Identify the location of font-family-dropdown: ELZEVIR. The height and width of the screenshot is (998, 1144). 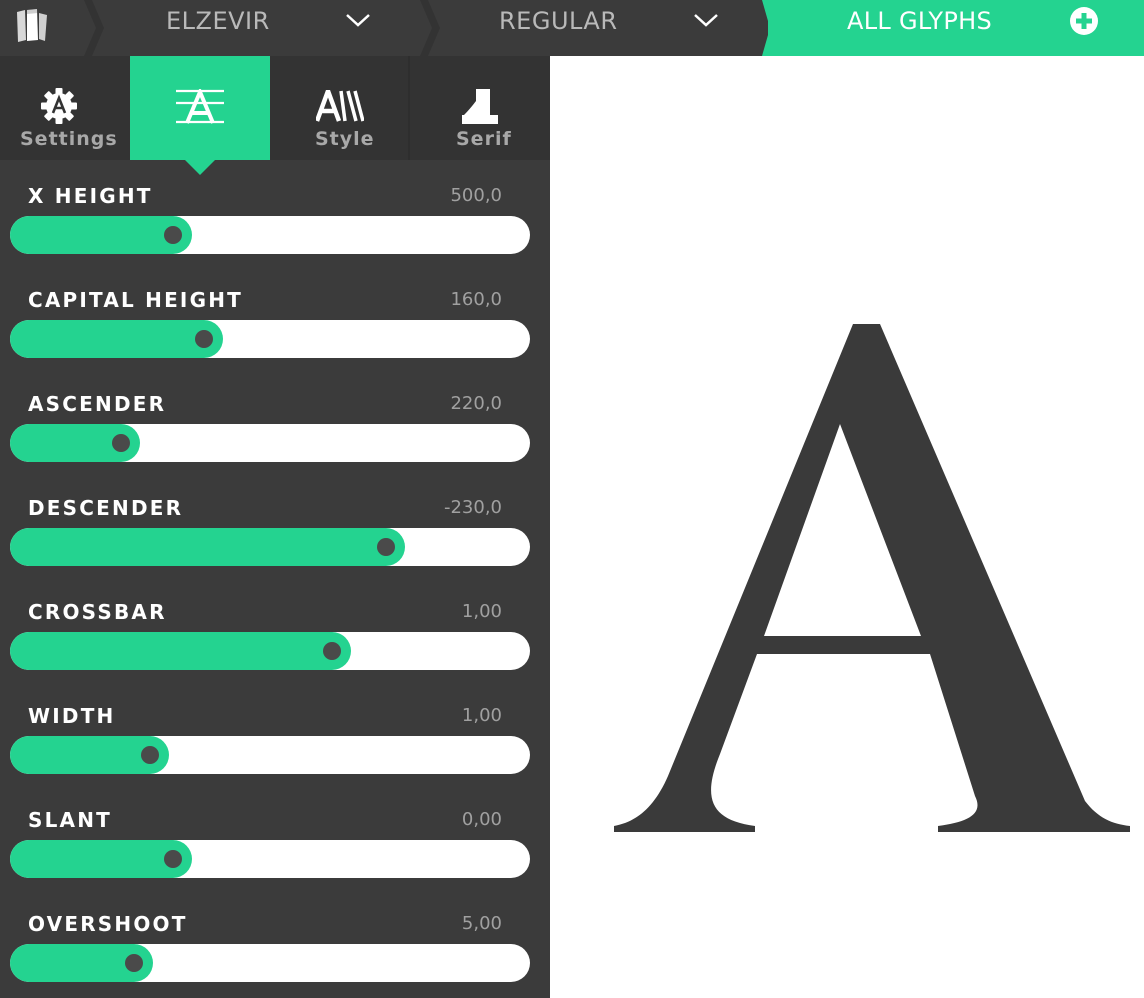
(261, 28).